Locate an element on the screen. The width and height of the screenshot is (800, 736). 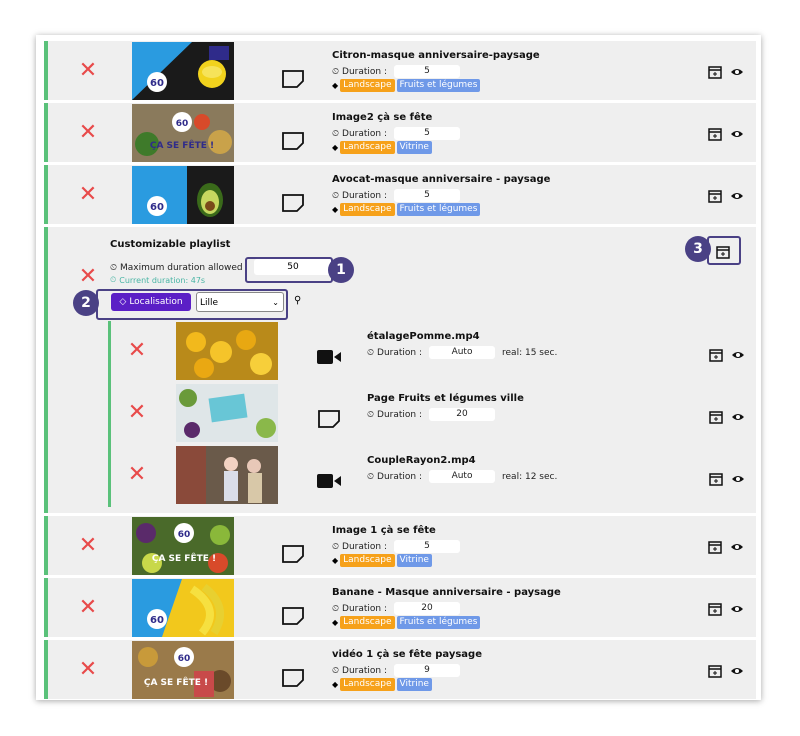
thumbnail-vegetables-2: 60 ÇA SE FÊTE ! is located at coordinates (183, 546).